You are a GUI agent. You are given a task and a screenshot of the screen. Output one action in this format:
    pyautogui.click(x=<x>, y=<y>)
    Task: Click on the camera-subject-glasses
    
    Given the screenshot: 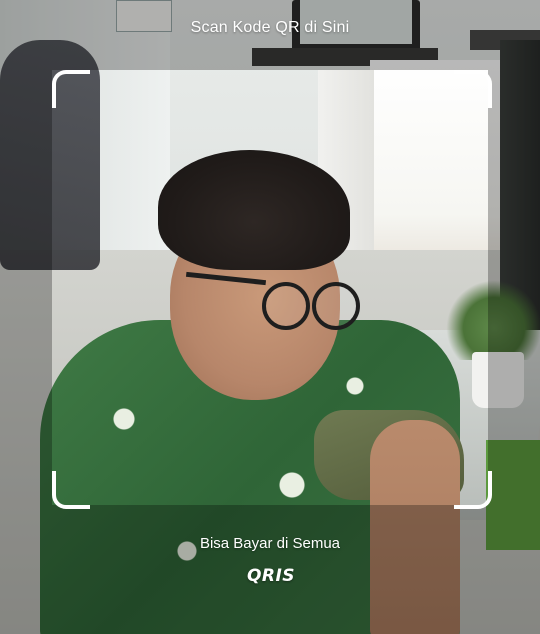 What is the action you would take?
    pyautogui.click(x=311, y=306)
    